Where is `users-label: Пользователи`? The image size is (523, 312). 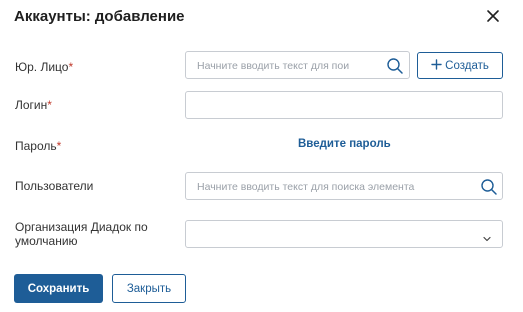 users-label: Пользователи is located at coordinates (54, 186).